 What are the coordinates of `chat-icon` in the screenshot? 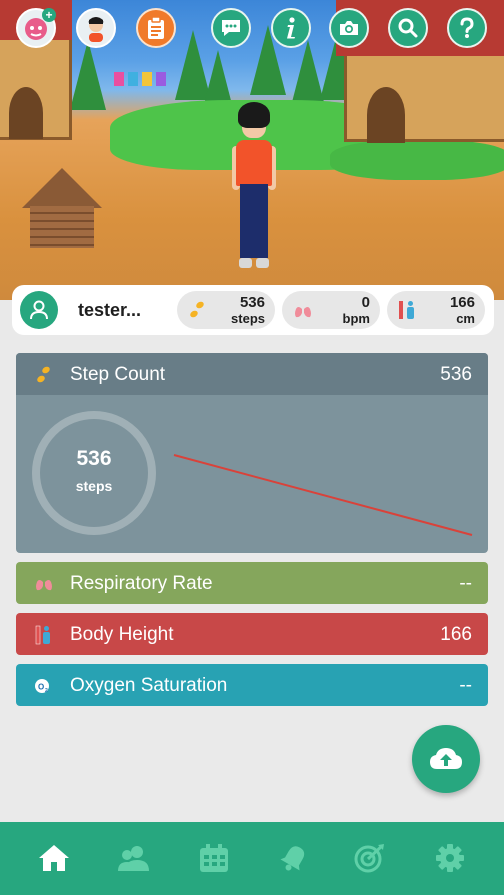 It's located at (231, 28).